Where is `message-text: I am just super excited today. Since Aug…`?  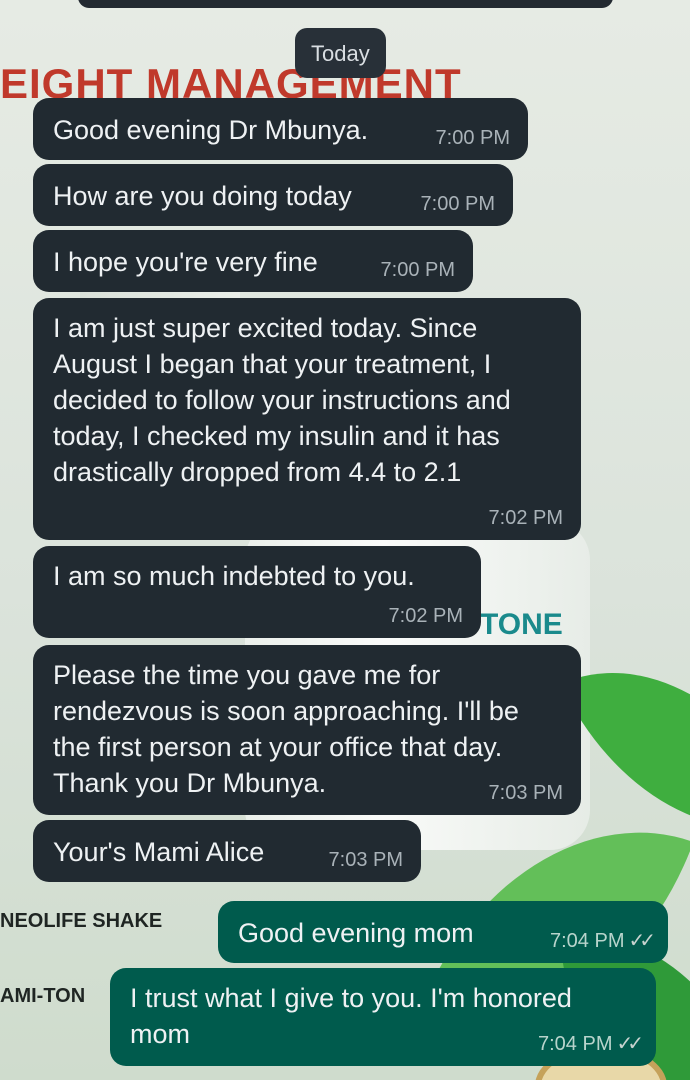 message-text: I am just super excited today. Since Aug… is located at coordinates (282, 400).